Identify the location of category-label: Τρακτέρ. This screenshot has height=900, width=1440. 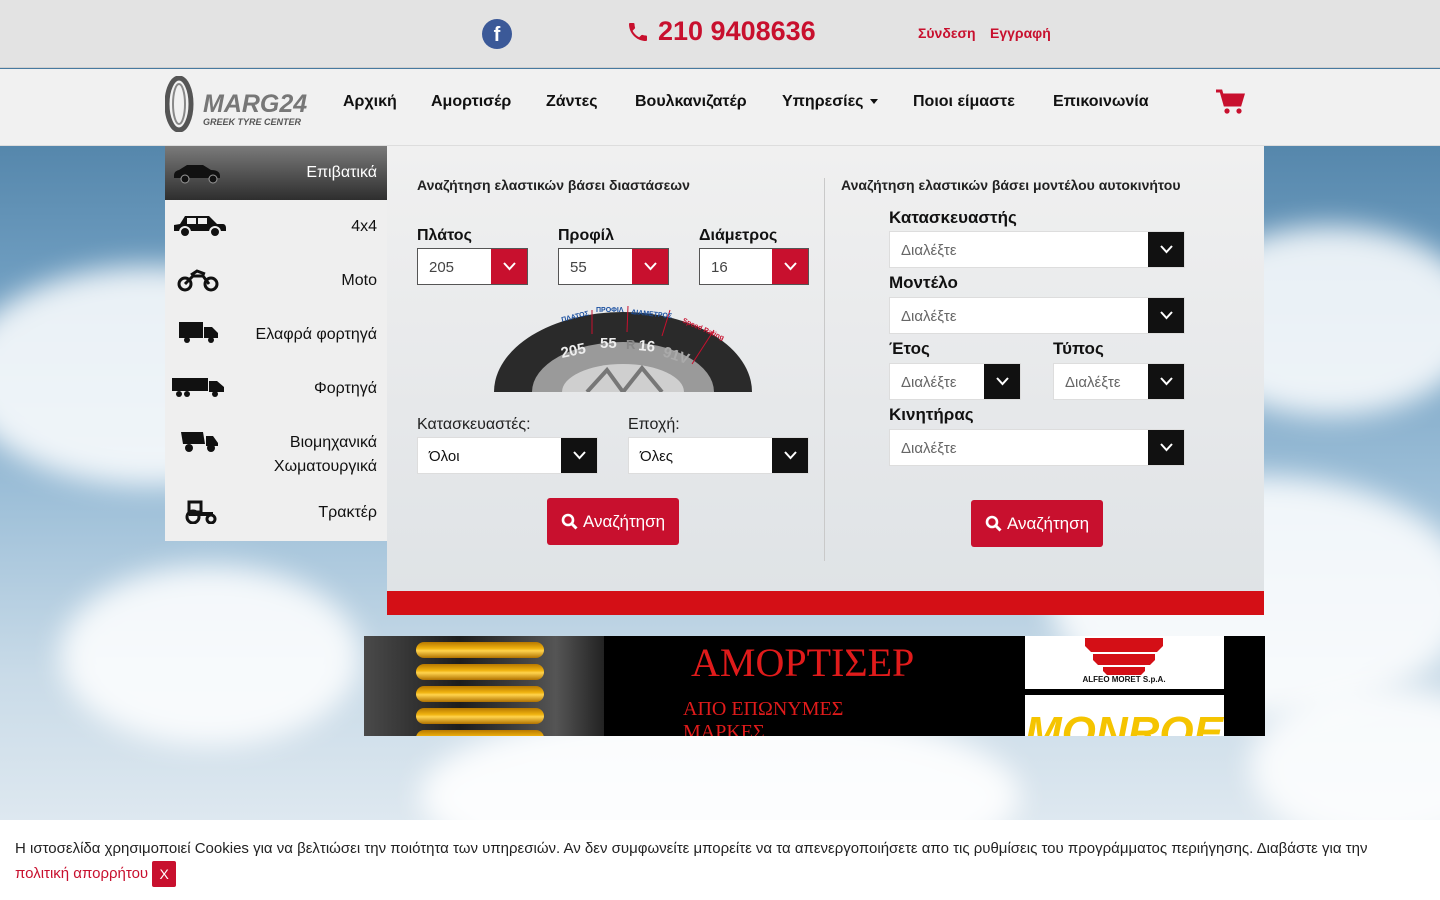
(347, 512).